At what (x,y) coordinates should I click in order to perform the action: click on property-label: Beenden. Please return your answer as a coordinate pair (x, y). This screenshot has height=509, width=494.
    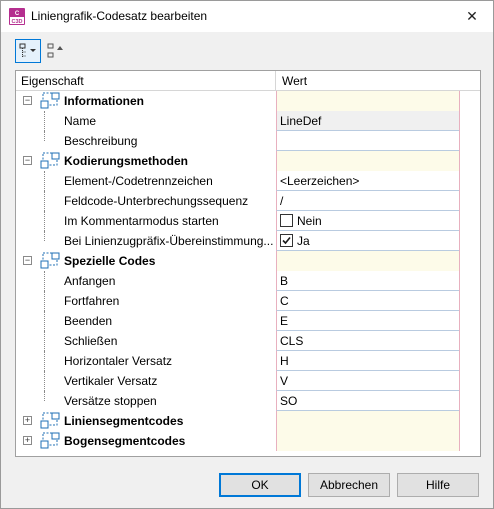
    Looking at the image, I should click on (88, 321).